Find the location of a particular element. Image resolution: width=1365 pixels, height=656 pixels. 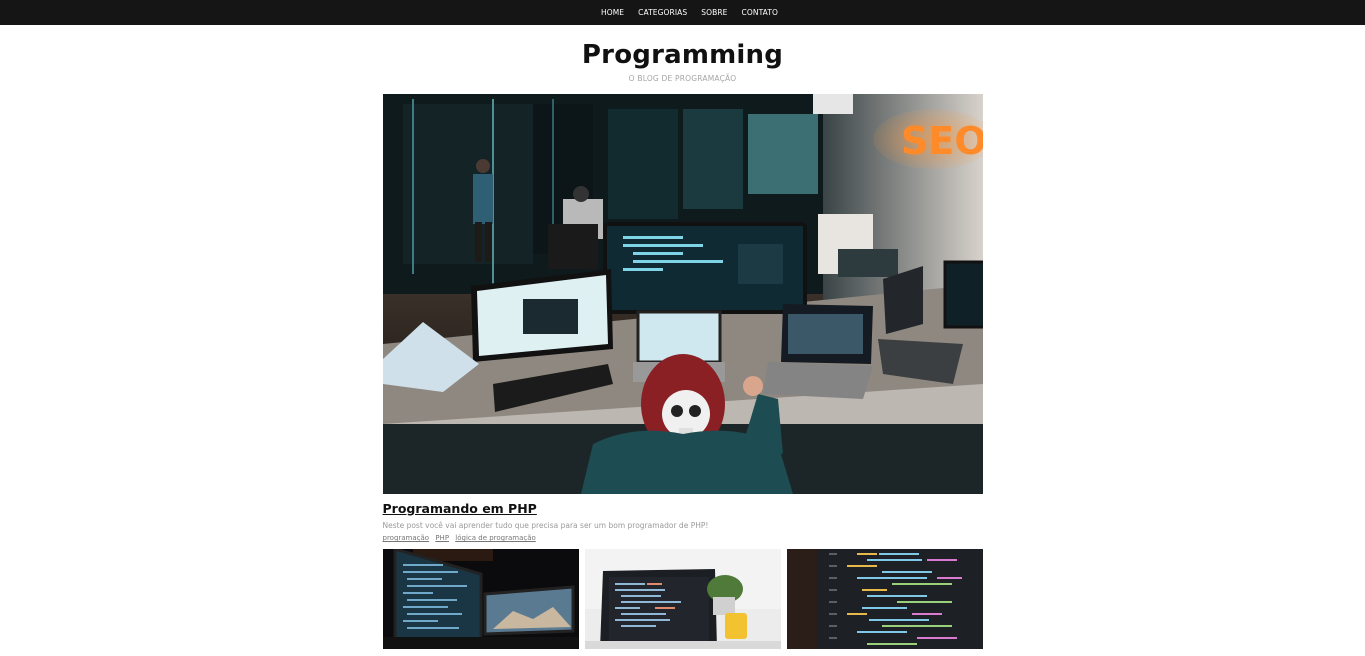

site-header: Programming O BLOG DE PROGRAMAÇÃO is located at coordinates (682, 54).